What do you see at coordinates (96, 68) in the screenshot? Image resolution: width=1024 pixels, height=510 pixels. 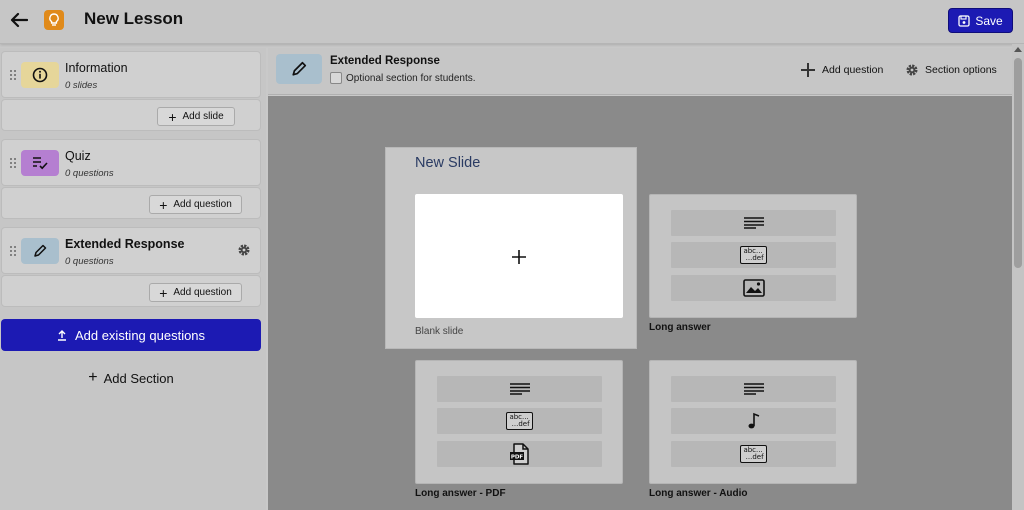 I see `section-title: Information` at bounding box center [96, 68].